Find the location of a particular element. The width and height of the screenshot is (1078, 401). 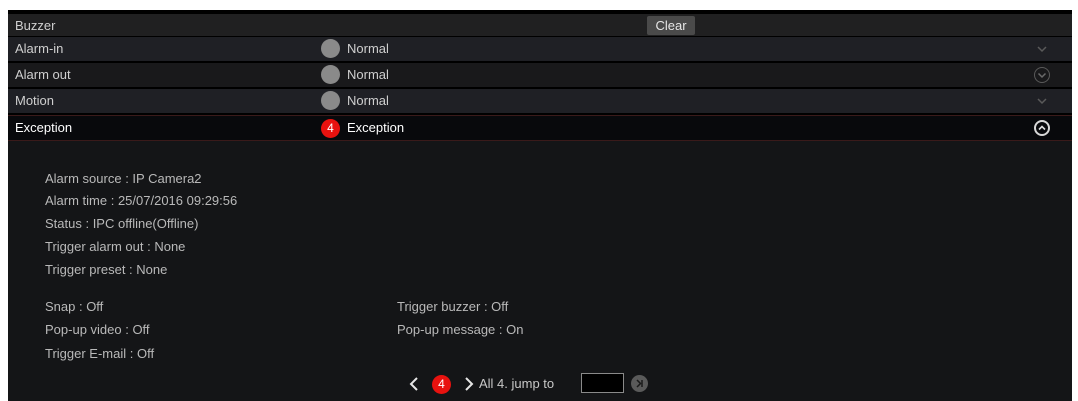

row-label: Alarm-in is located at coordinates (39, 48).